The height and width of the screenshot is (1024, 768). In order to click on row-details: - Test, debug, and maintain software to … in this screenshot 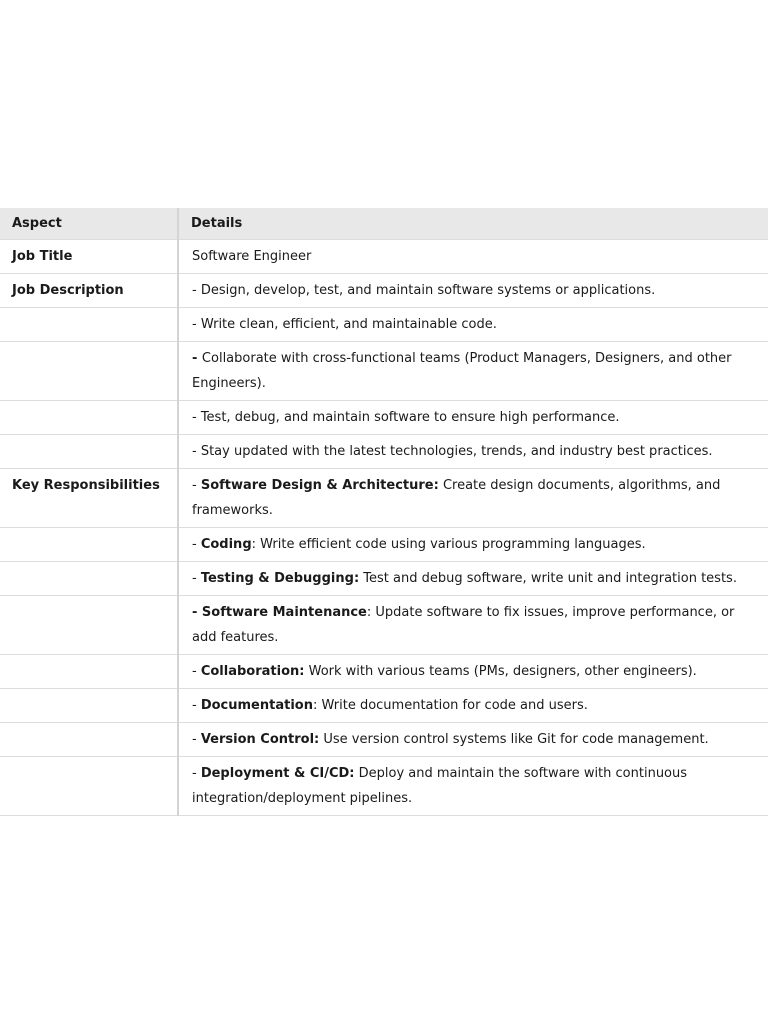, I will do `click(473, 417)`.